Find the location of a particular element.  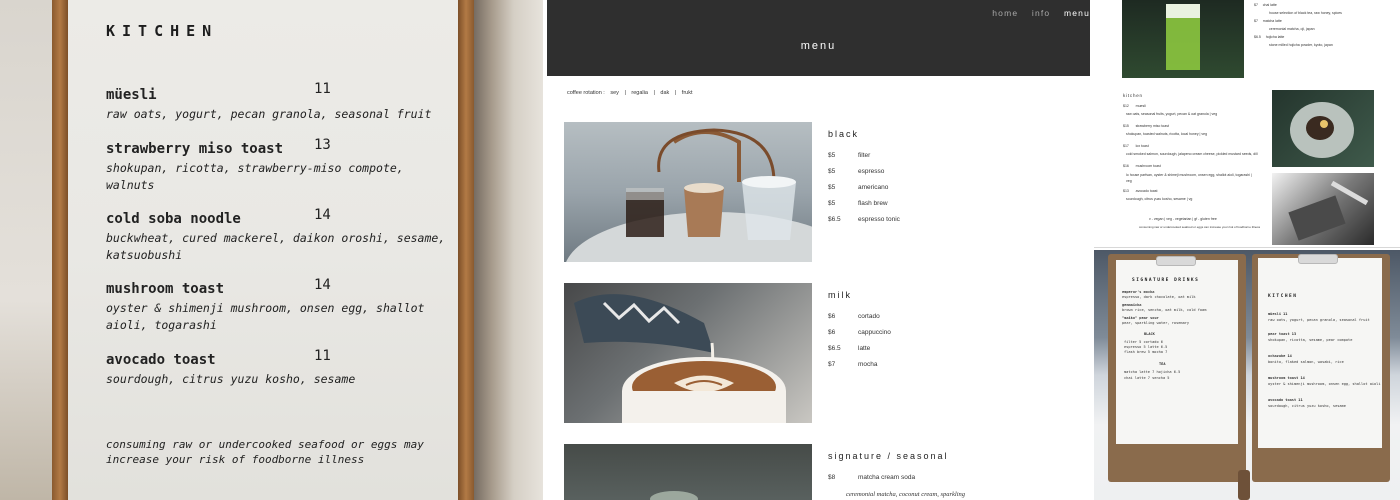

item-name: flash brew is located at coordinates (873, 203).